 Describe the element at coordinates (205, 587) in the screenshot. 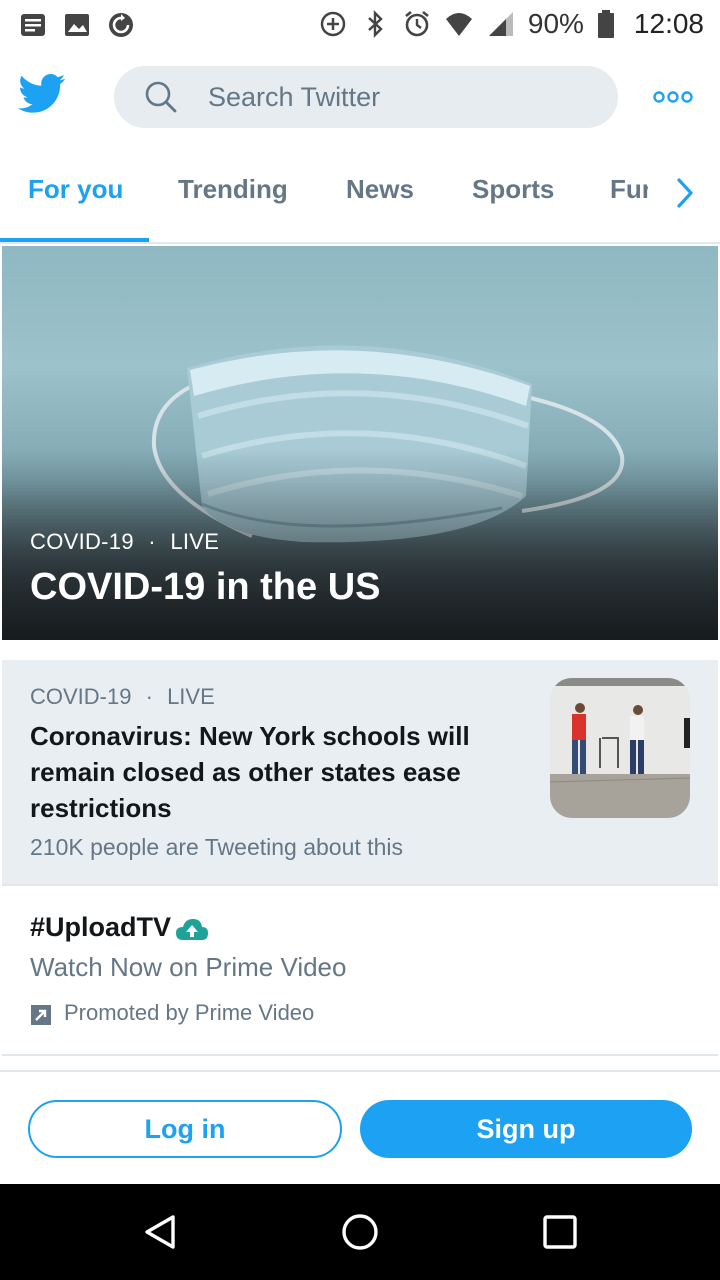

I see `hero-title: COVID-19 in the US` at that location.